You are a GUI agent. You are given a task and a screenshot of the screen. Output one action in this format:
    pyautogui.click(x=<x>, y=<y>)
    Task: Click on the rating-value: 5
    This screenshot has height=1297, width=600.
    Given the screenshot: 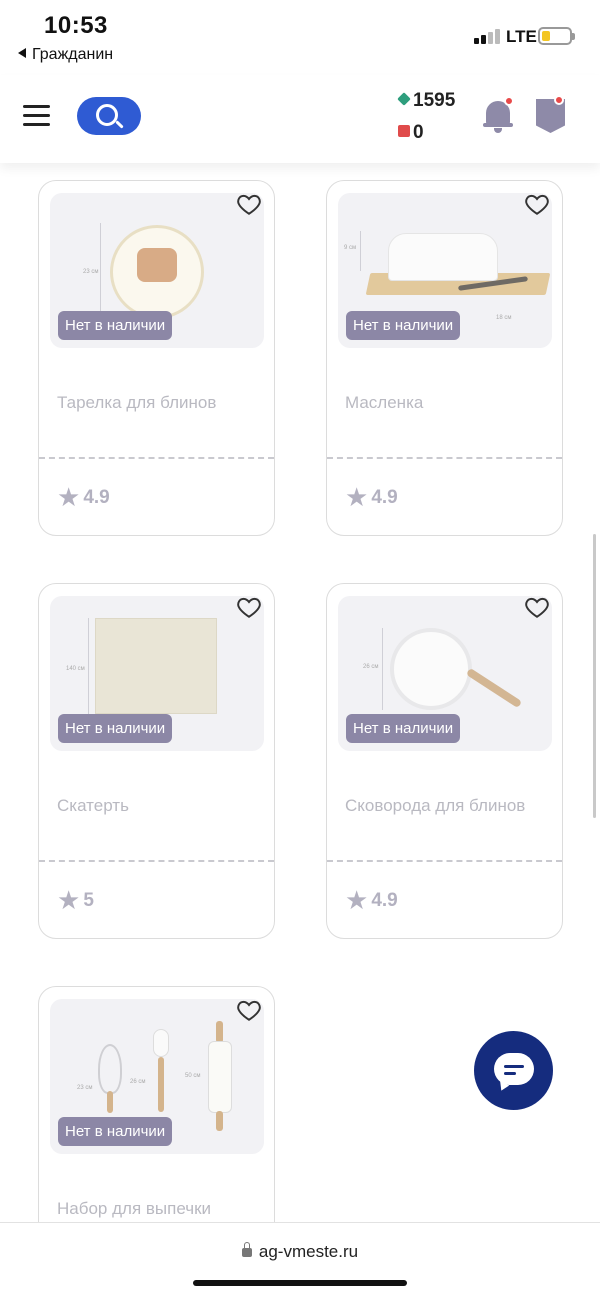 What is the action you would take?
    pyautogui.click(x=88, y=900)
    